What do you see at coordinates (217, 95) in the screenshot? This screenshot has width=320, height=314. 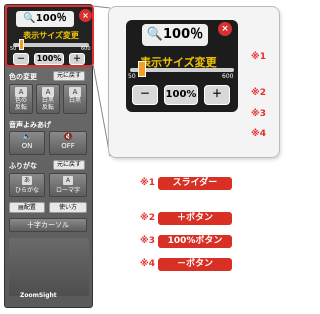 I see `zoom-plus-button-enlarged: ＋` at bounding box center [217, 95].